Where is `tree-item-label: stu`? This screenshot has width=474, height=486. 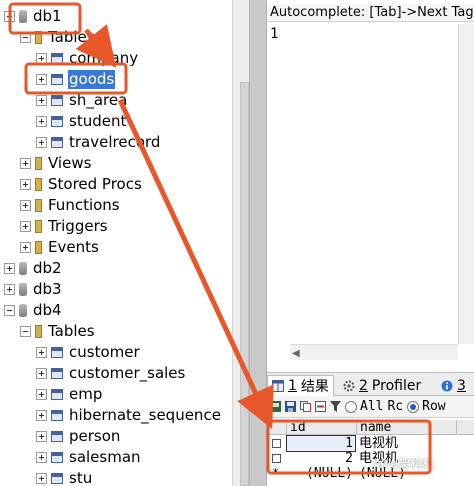
tree-item-label: stu is located at coordinates (81, 477).